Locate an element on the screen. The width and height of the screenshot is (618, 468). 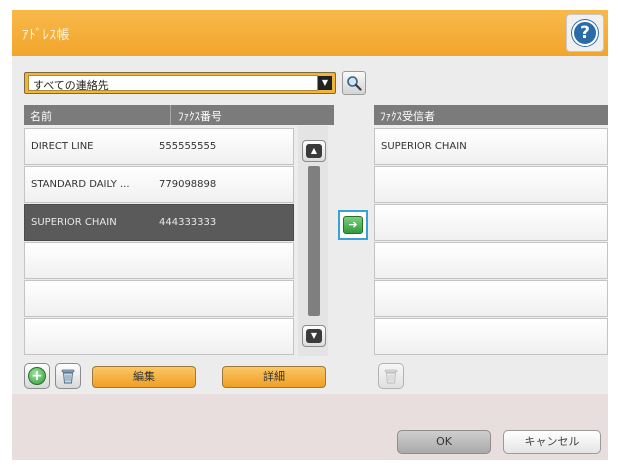
contact-row-selected: SUPERIOR CHAIN 444333333 is located at coordinates (159, 222).